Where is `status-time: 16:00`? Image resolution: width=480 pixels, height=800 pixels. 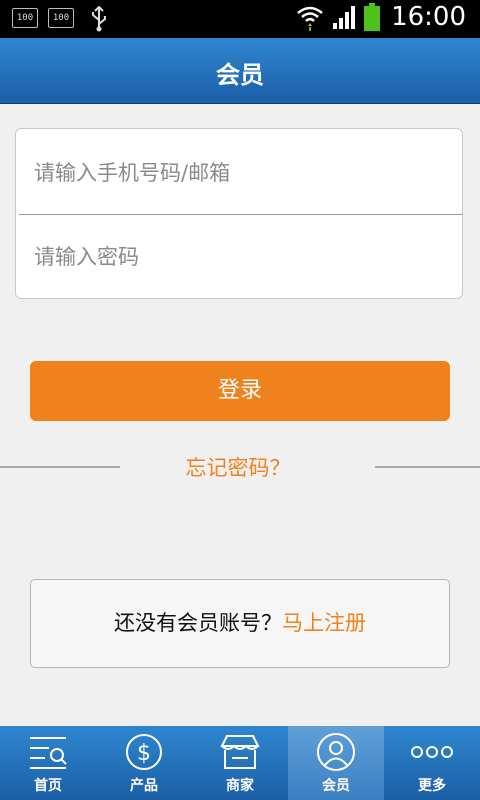
status-time: 16:00 is located at coordinates (428, 17).